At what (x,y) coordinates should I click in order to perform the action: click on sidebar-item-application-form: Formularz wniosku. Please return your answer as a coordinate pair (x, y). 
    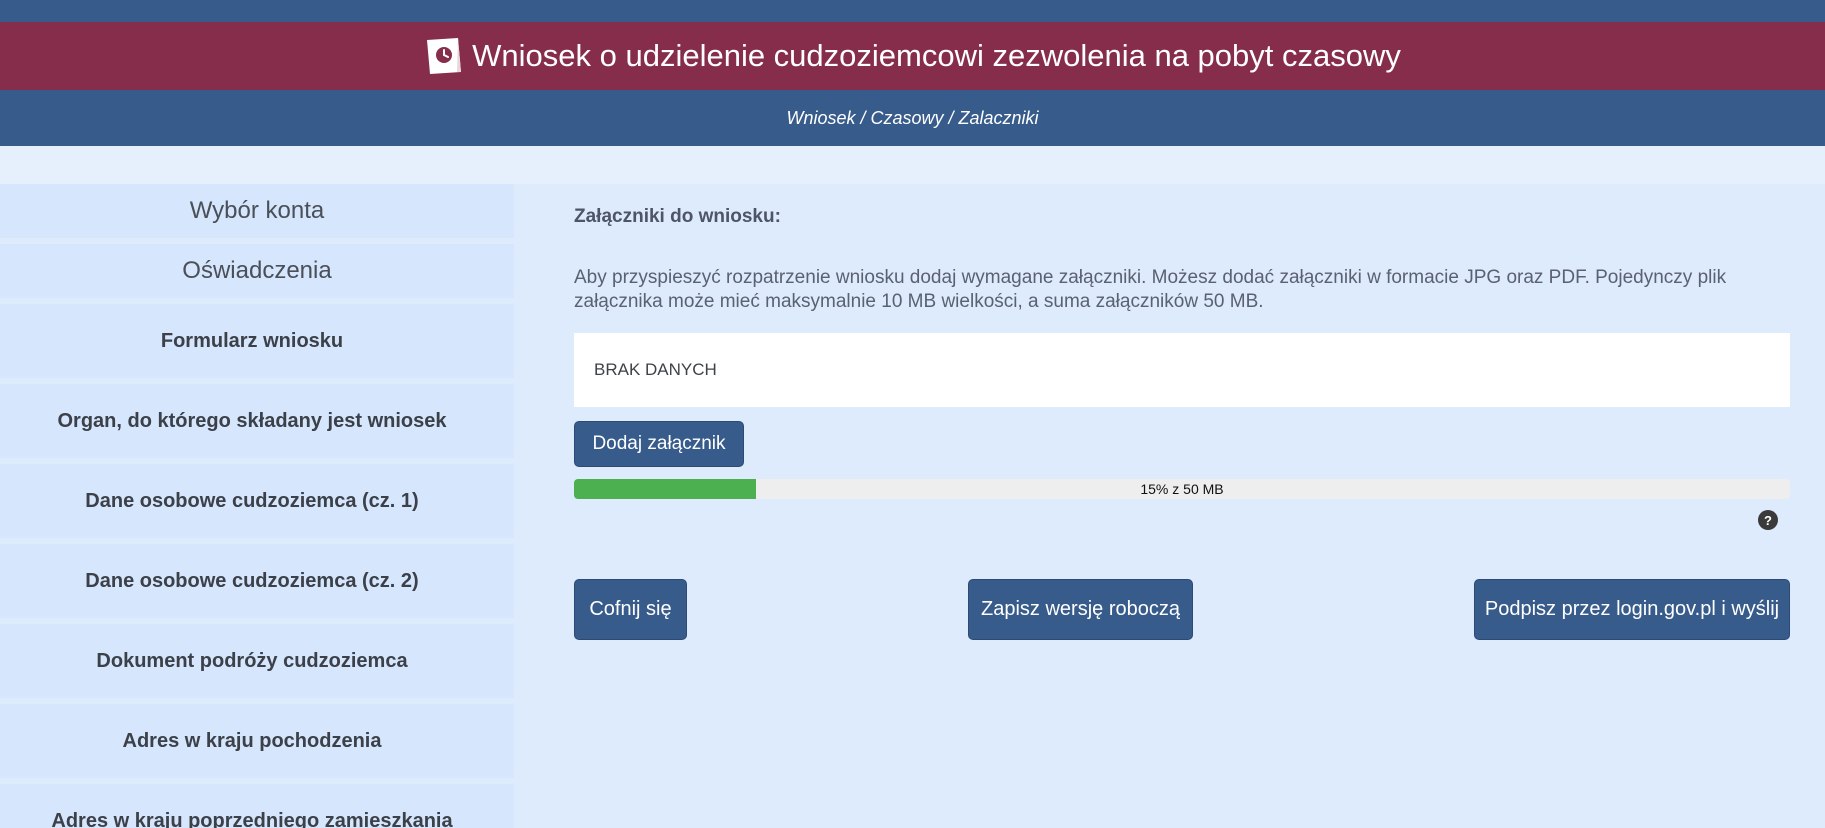
    Looking at the image, I should click on (257, 341).